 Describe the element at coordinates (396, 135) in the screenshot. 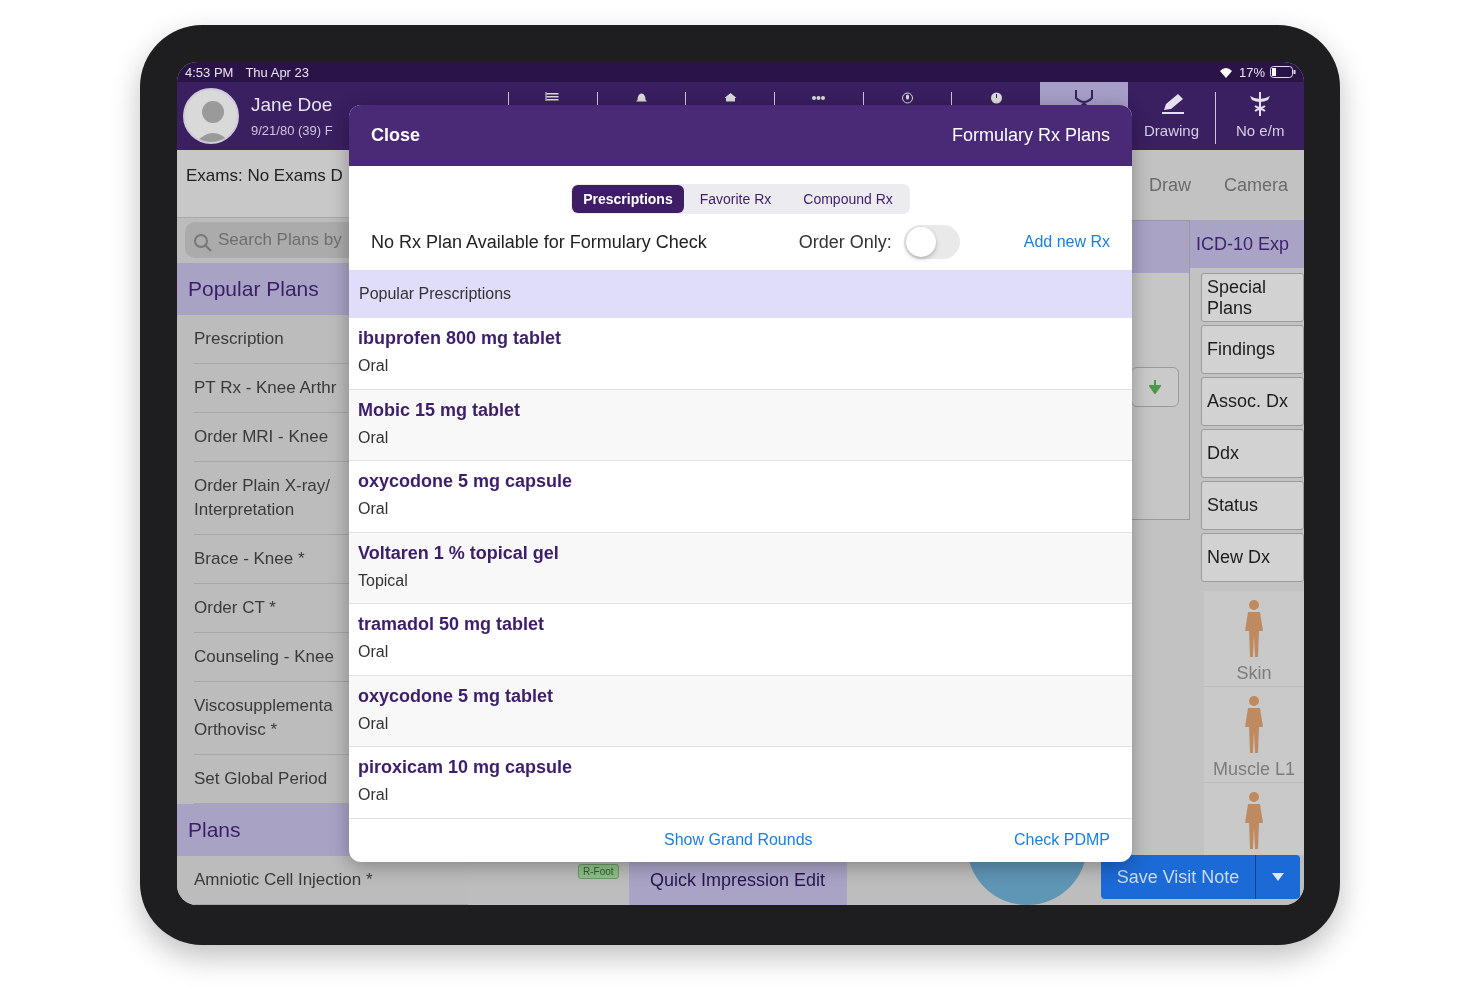

I see `close-button: Close` at that location.